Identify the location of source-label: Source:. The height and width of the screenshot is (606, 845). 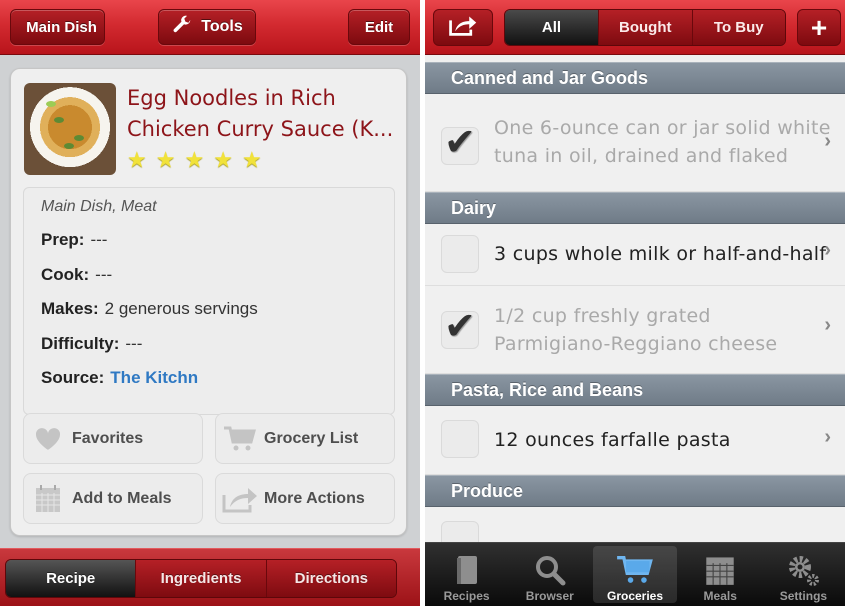
(73, 377).